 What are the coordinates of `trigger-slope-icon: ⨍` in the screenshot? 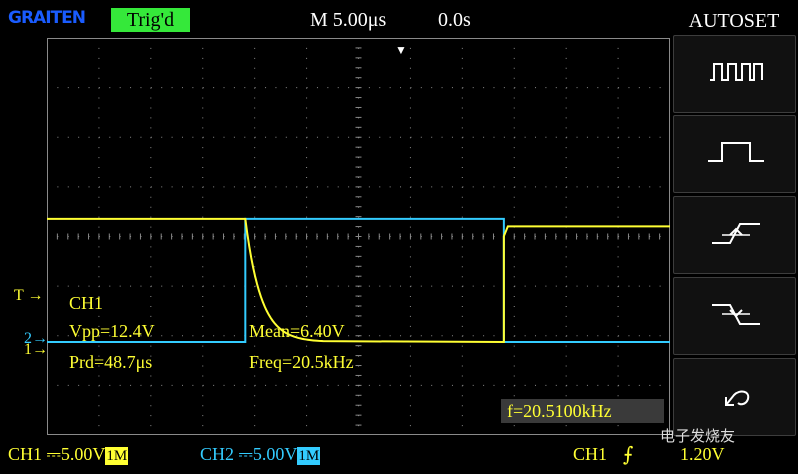 It's located at (628, 455).